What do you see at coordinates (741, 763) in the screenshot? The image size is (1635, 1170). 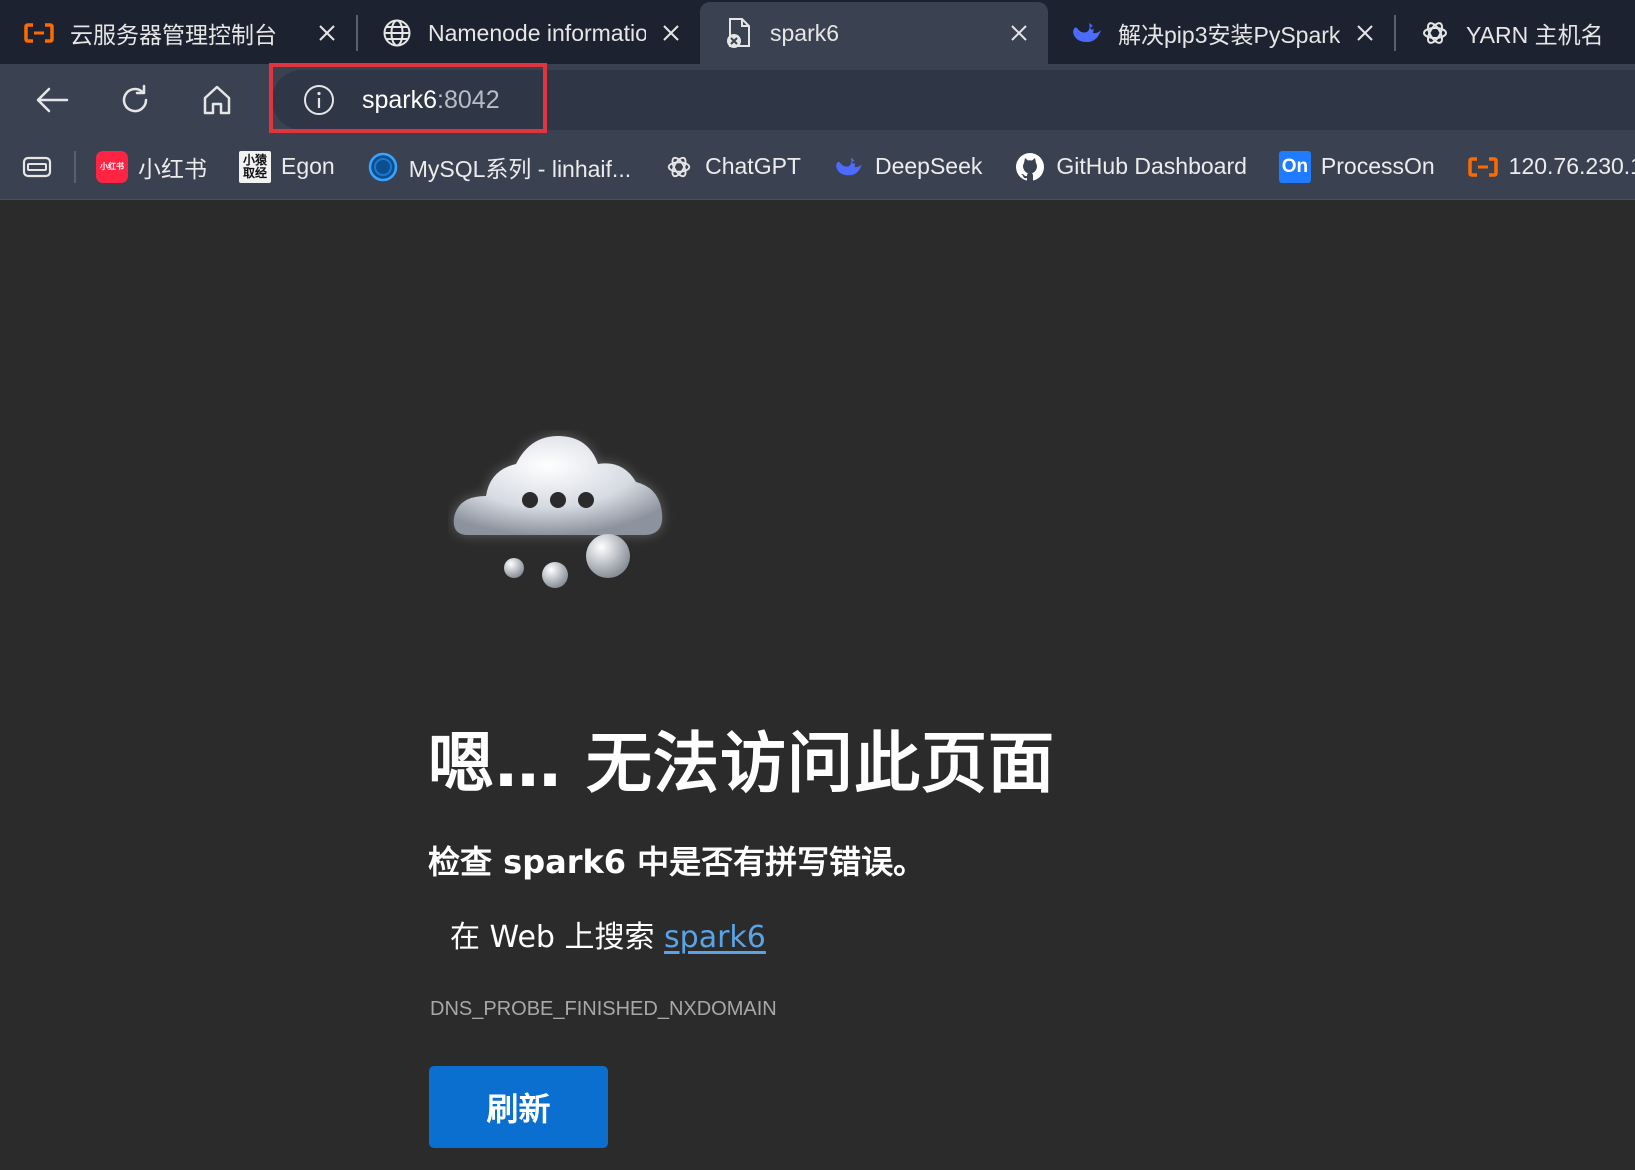 I see `error-title: 嗯… 无法访问此页面` at bounding box center [741, 763].